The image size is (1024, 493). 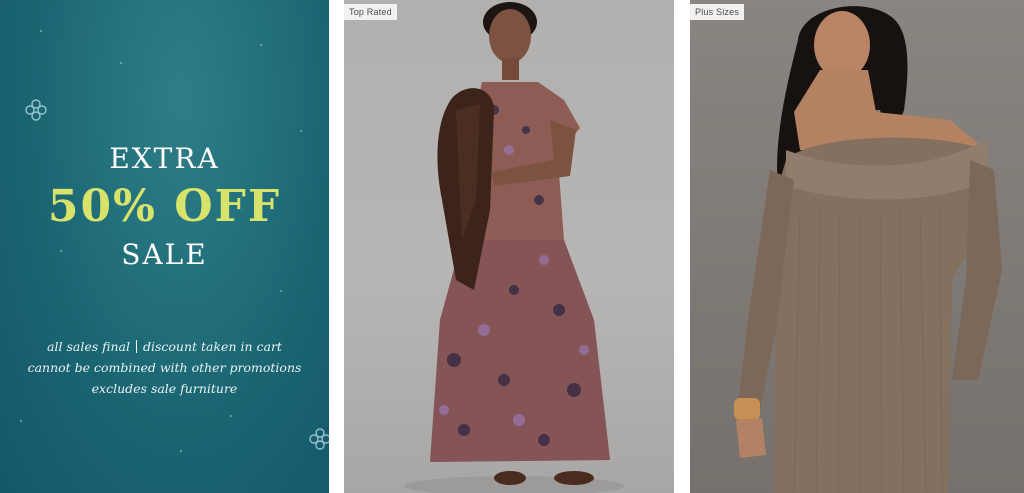 I want to click on fine-print-cart: discount taken in cart, so click(x=212, y=346).